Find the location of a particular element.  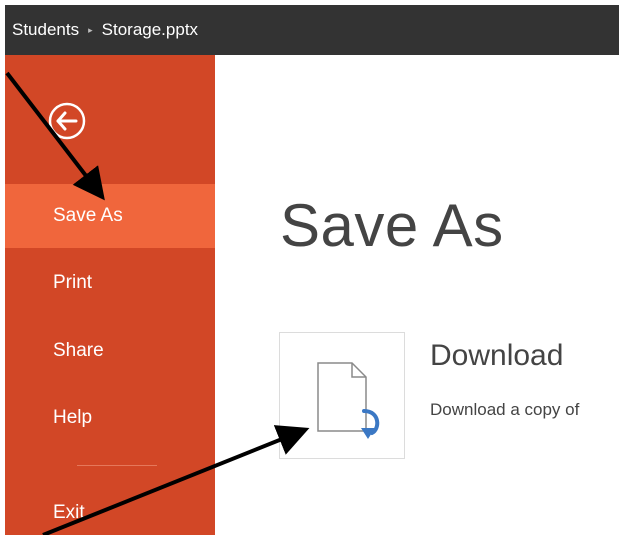

sidebar-item-save-as: Save As is located at coordinates (110, 216).